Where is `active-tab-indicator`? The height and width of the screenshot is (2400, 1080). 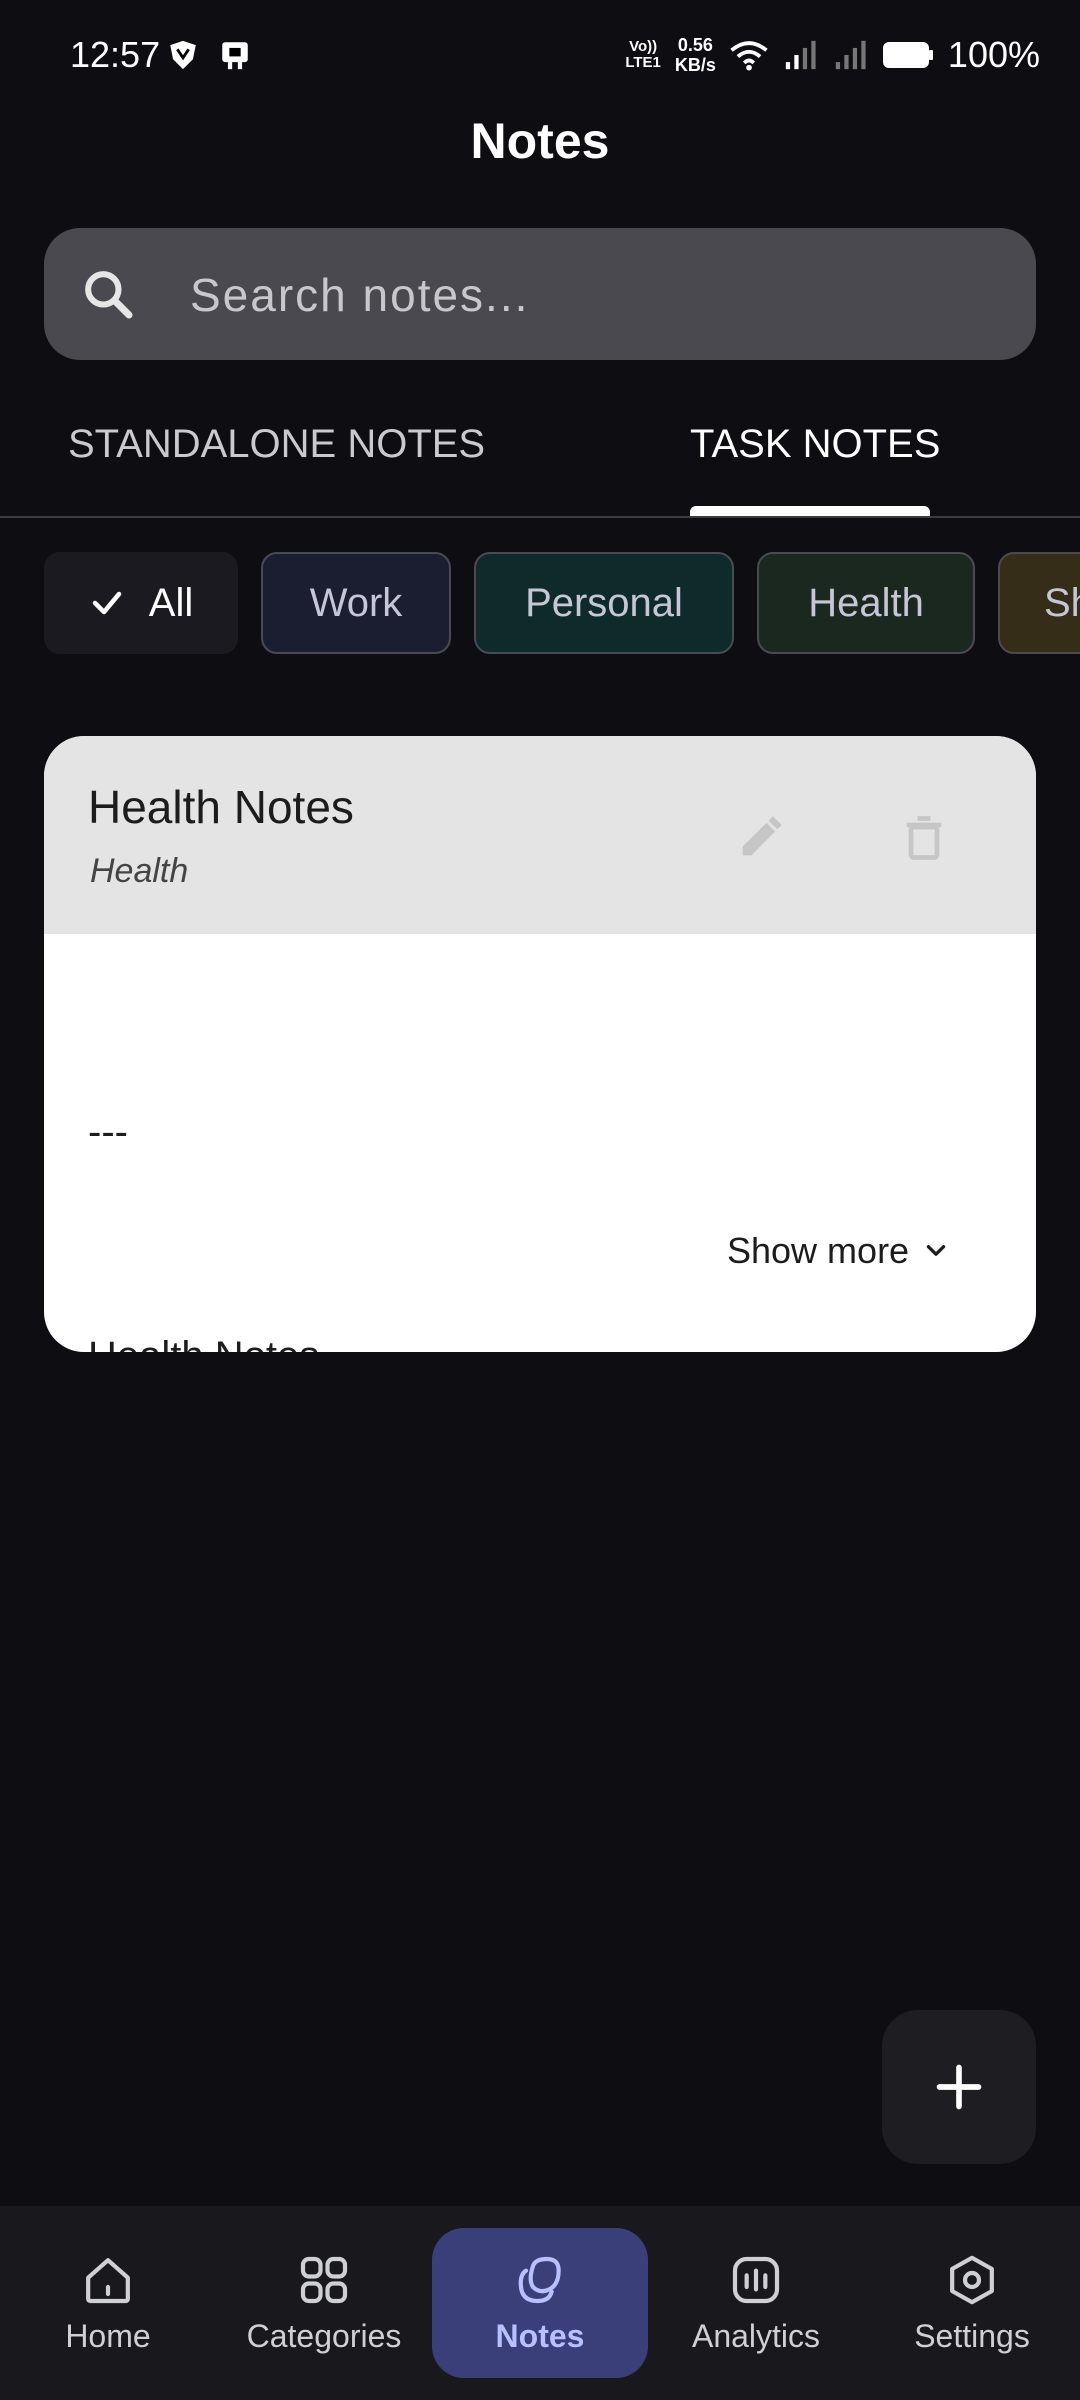
active-tab-indicator is located at coordinates (810, 511).